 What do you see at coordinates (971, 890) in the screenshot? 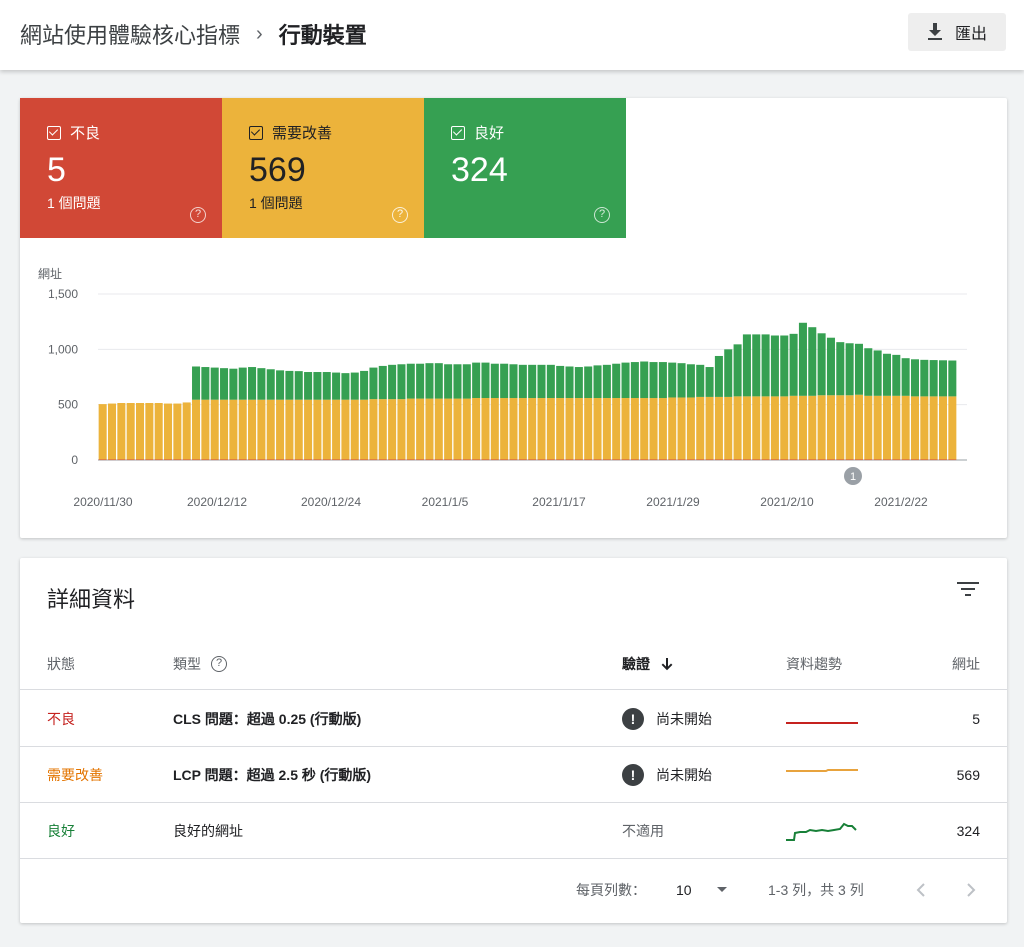
I see `next-page-button` at bounding box center [971, 890].